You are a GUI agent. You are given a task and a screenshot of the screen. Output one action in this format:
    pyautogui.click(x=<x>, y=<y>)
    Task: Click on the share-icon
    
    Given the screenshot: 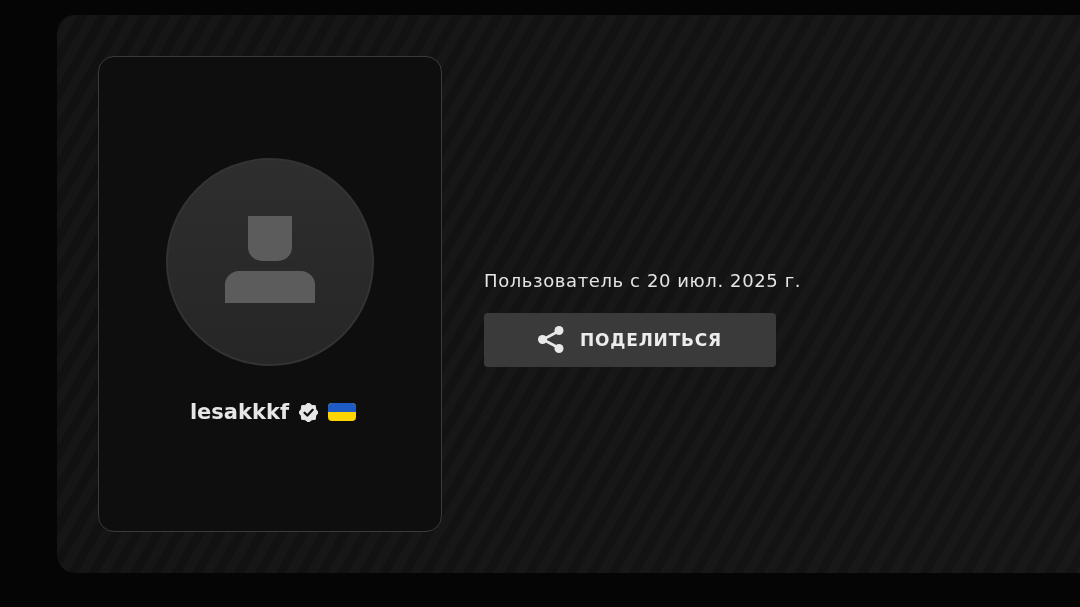 What is the action you would take?
    pyautogui.click(x=551, y=339)
    